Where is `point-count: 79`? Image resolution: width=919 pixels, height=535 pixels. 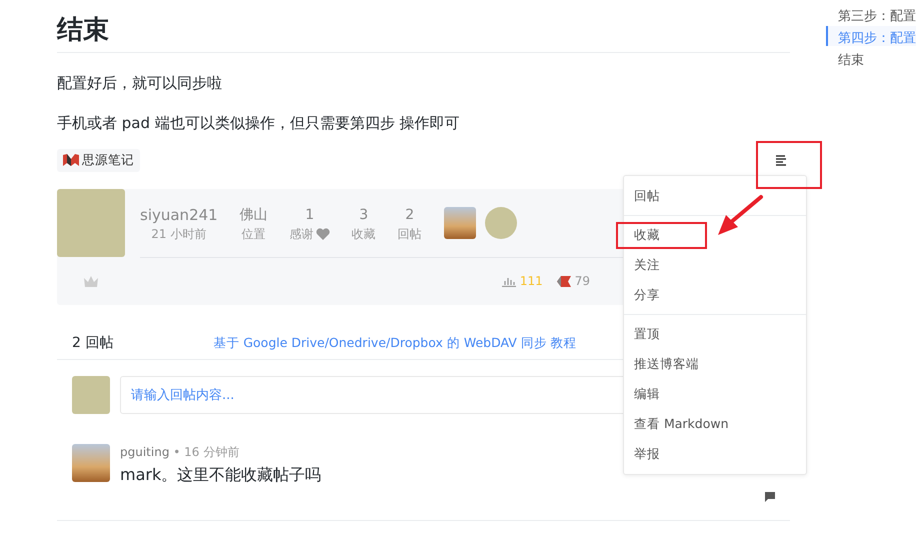 point-count: 79 is located at coordinates (582, 281).